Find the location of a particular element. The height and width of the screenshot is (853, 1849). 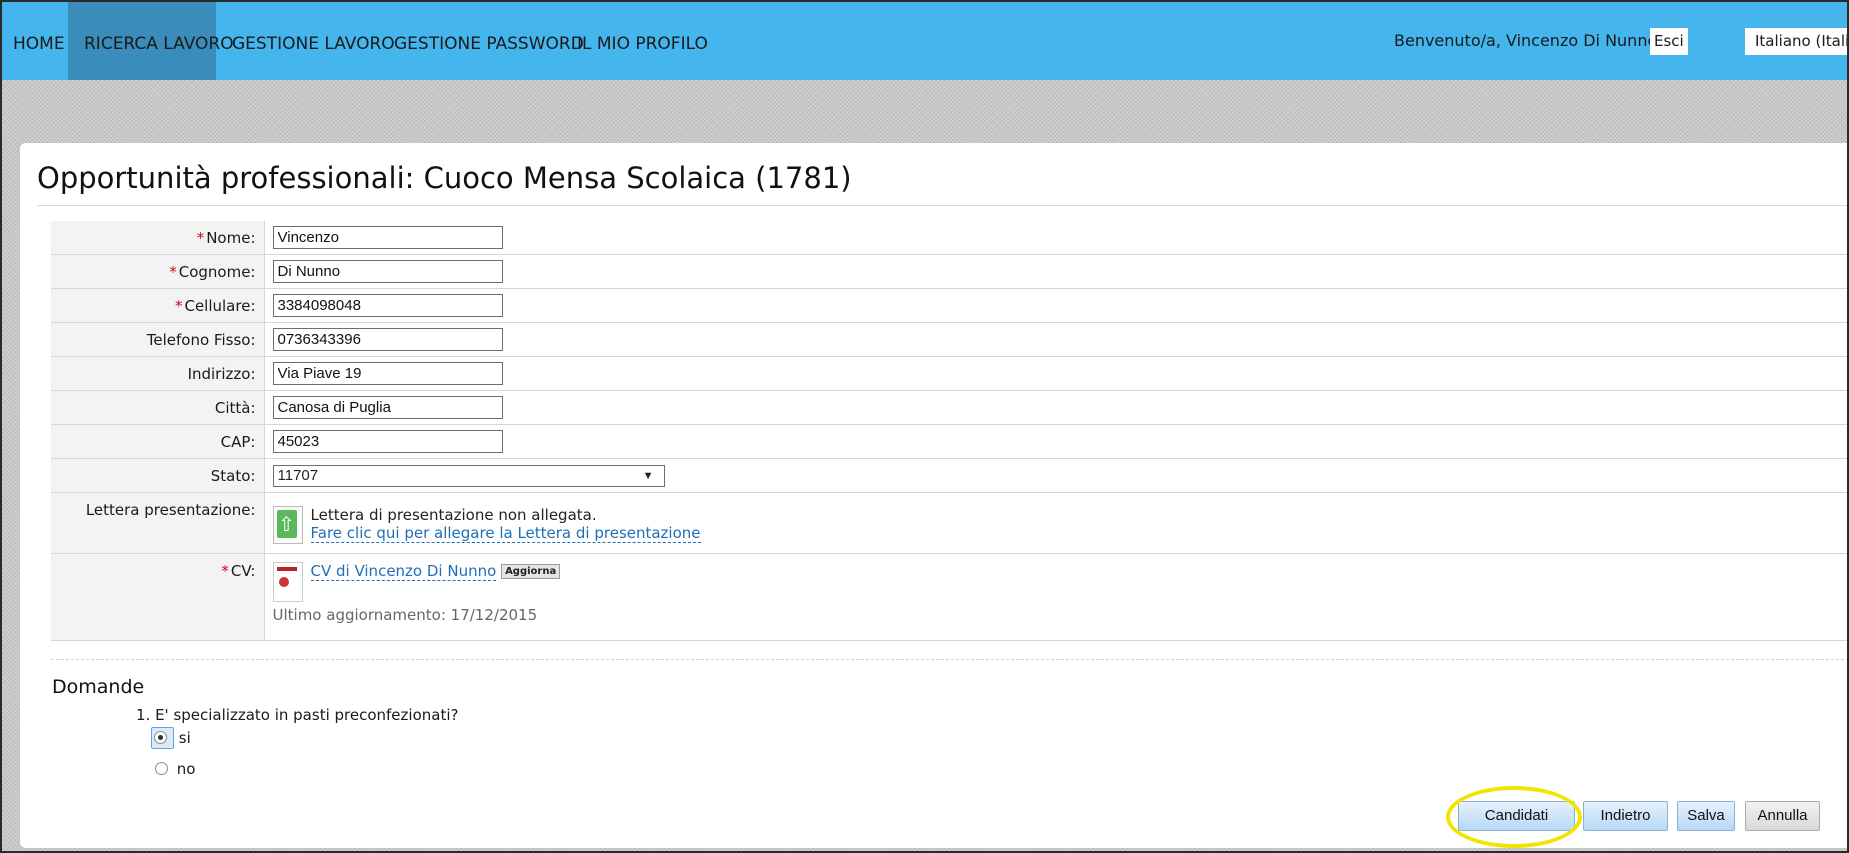

document-icon is located at coordinates (287, 582).